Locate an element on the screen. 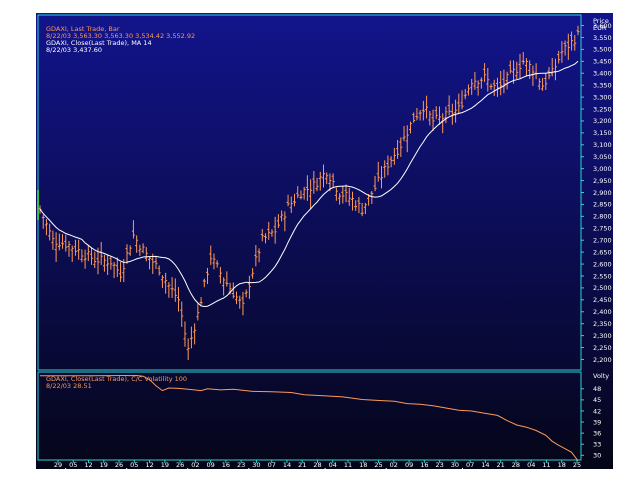 Image resolution: width=629 pixels, height=482 pixels. price-tick-label: 2,800 is located at coordinates (602, 217).